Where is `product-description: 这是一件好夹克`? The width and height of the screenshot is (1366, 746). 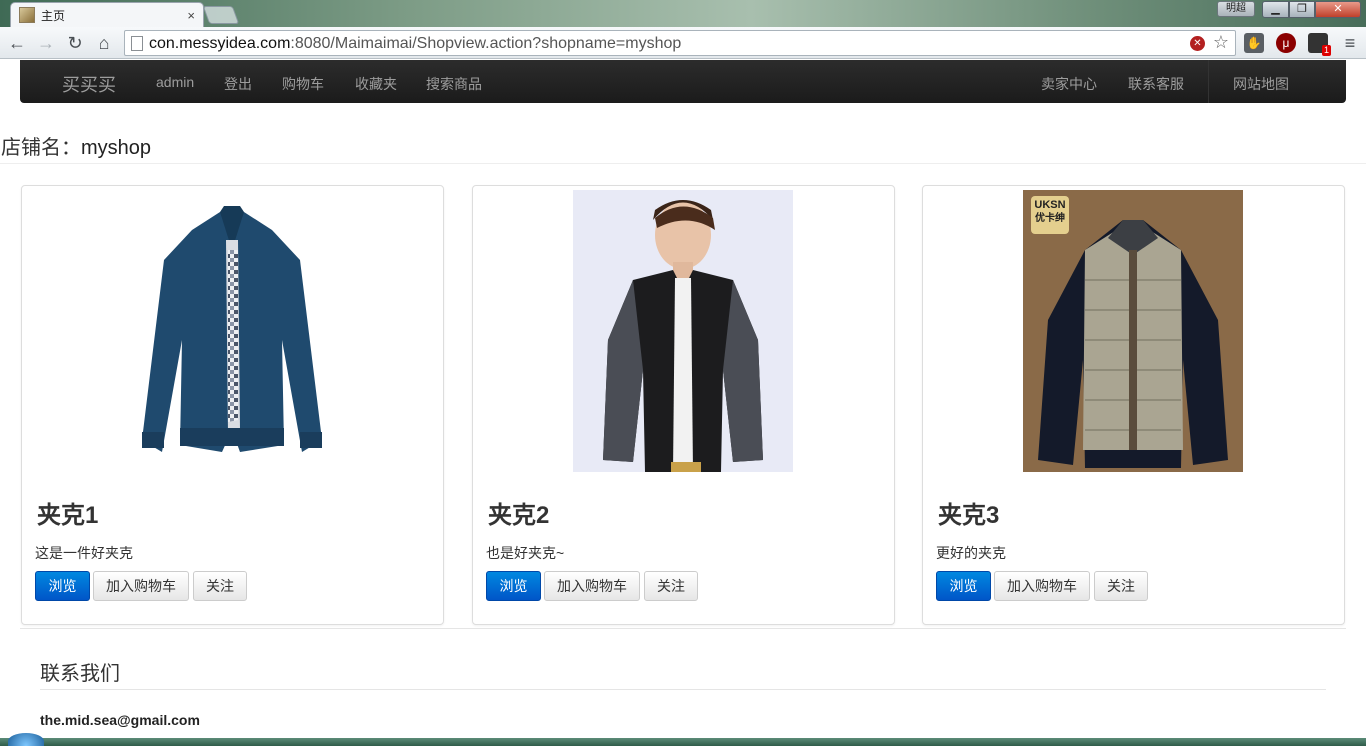 product-description: 这是一件好夹克 is located at coordinates (84, 553).